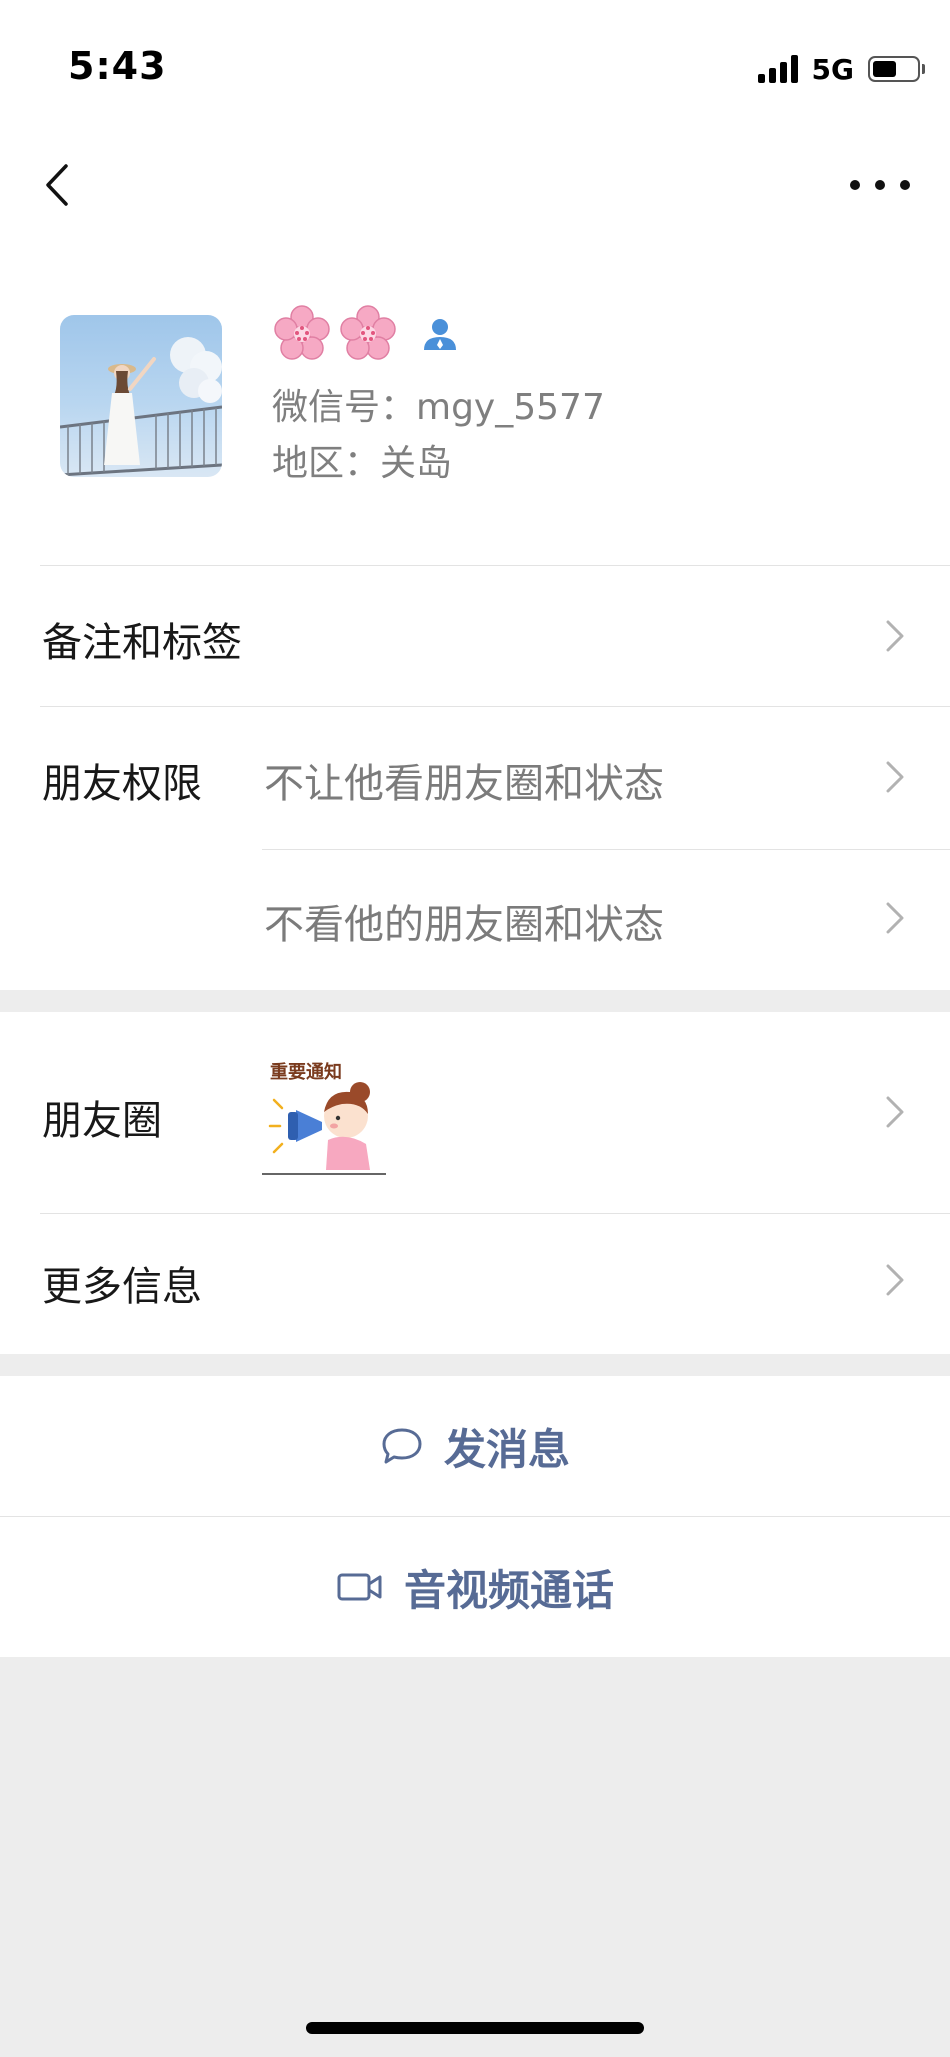  What do you see at coordinates (475, 185) in the screenshot?
I see `nav-bar` at bounding box center [475, 185].